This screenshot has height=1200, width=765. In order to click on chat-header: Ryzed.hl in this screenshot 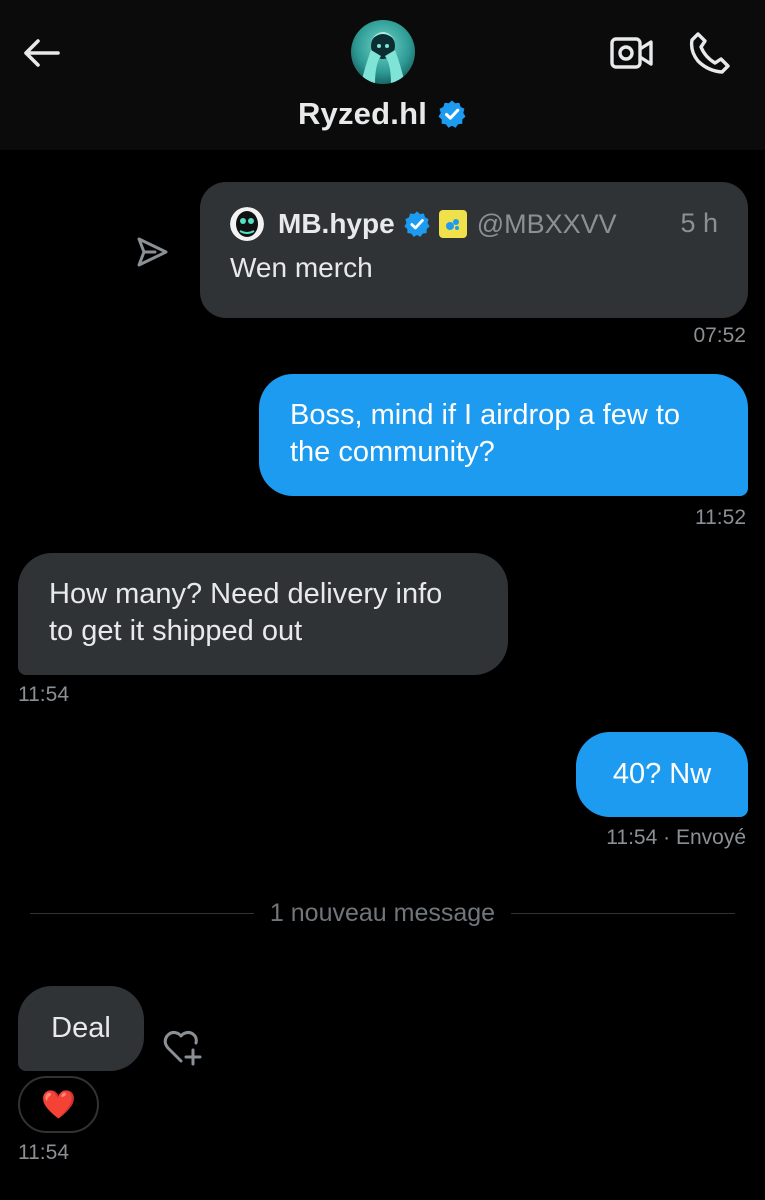, I will do `click(382, 75)`.